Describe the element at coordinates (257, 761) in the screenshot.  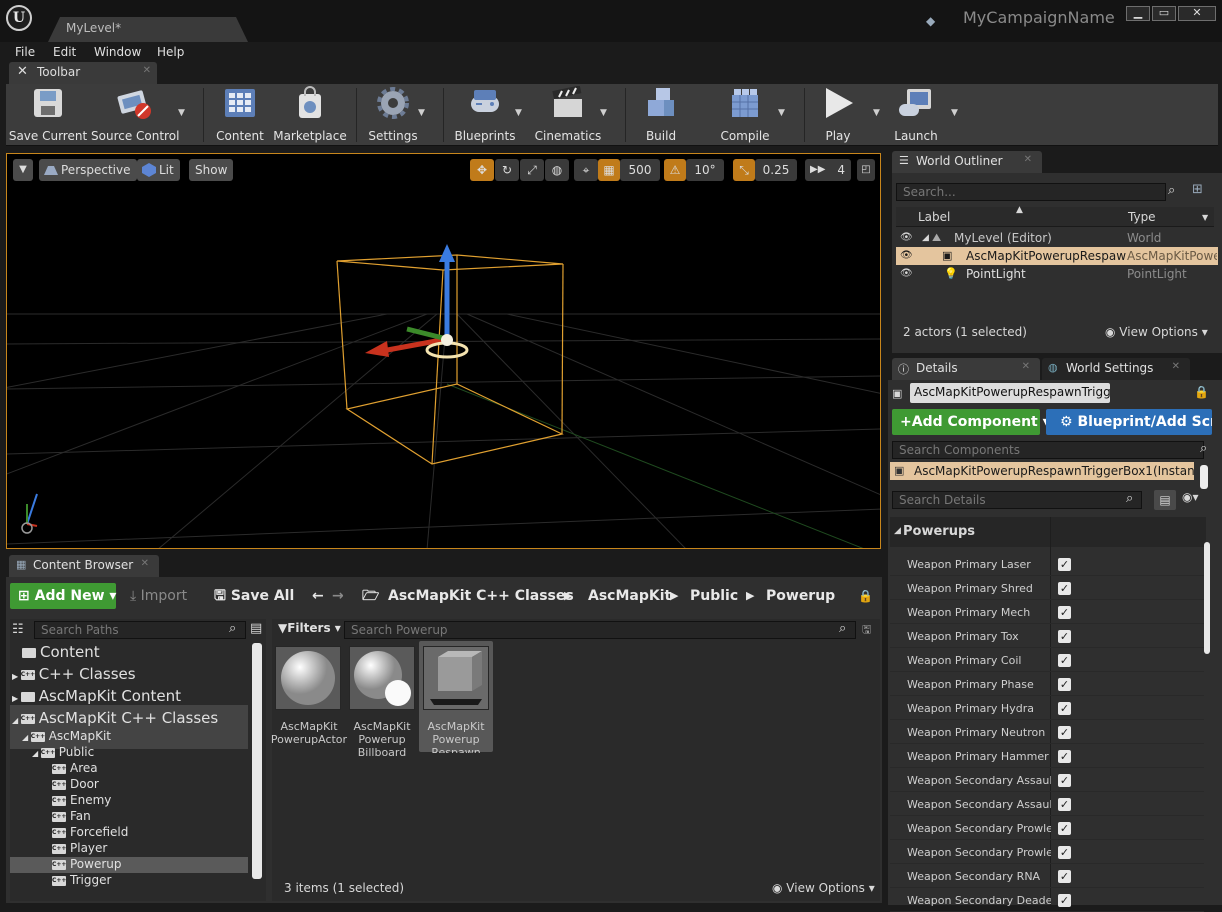
I see `tree-scrollbar` at that location.